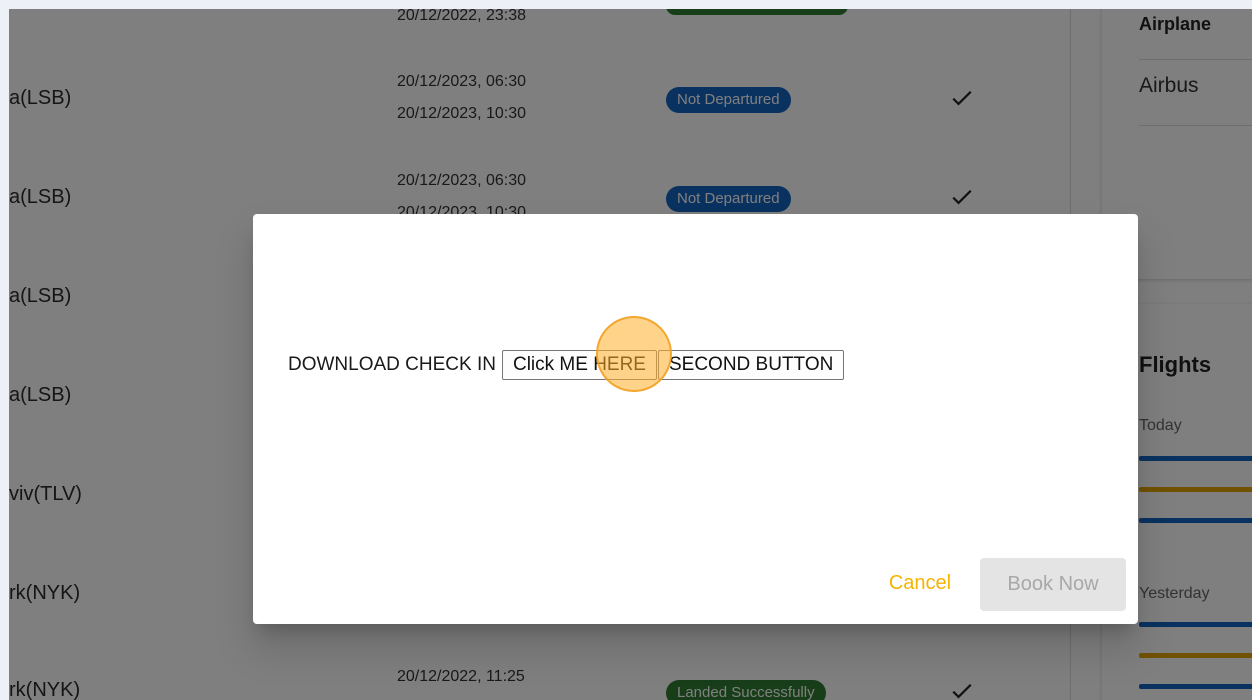 This screenshot has width=1252, height=700. I want to click on book-now-button: Book Now, so click(1053, 584).